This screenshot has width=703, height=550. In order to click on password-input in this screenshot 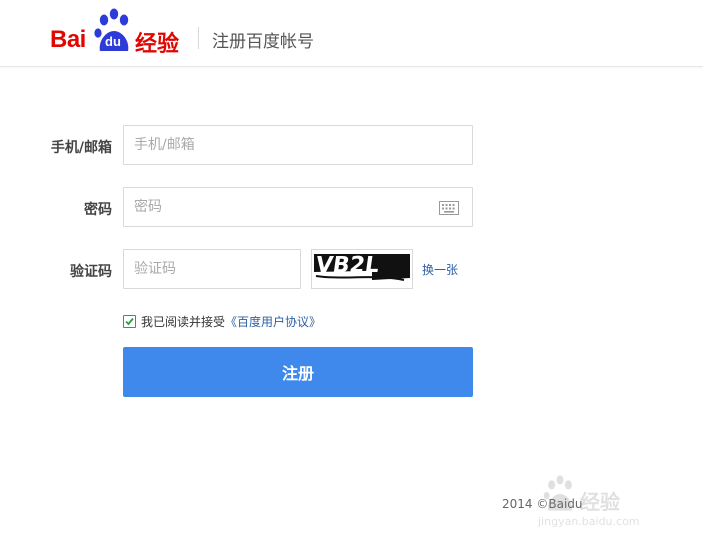, I will do `click(298, 207)`.